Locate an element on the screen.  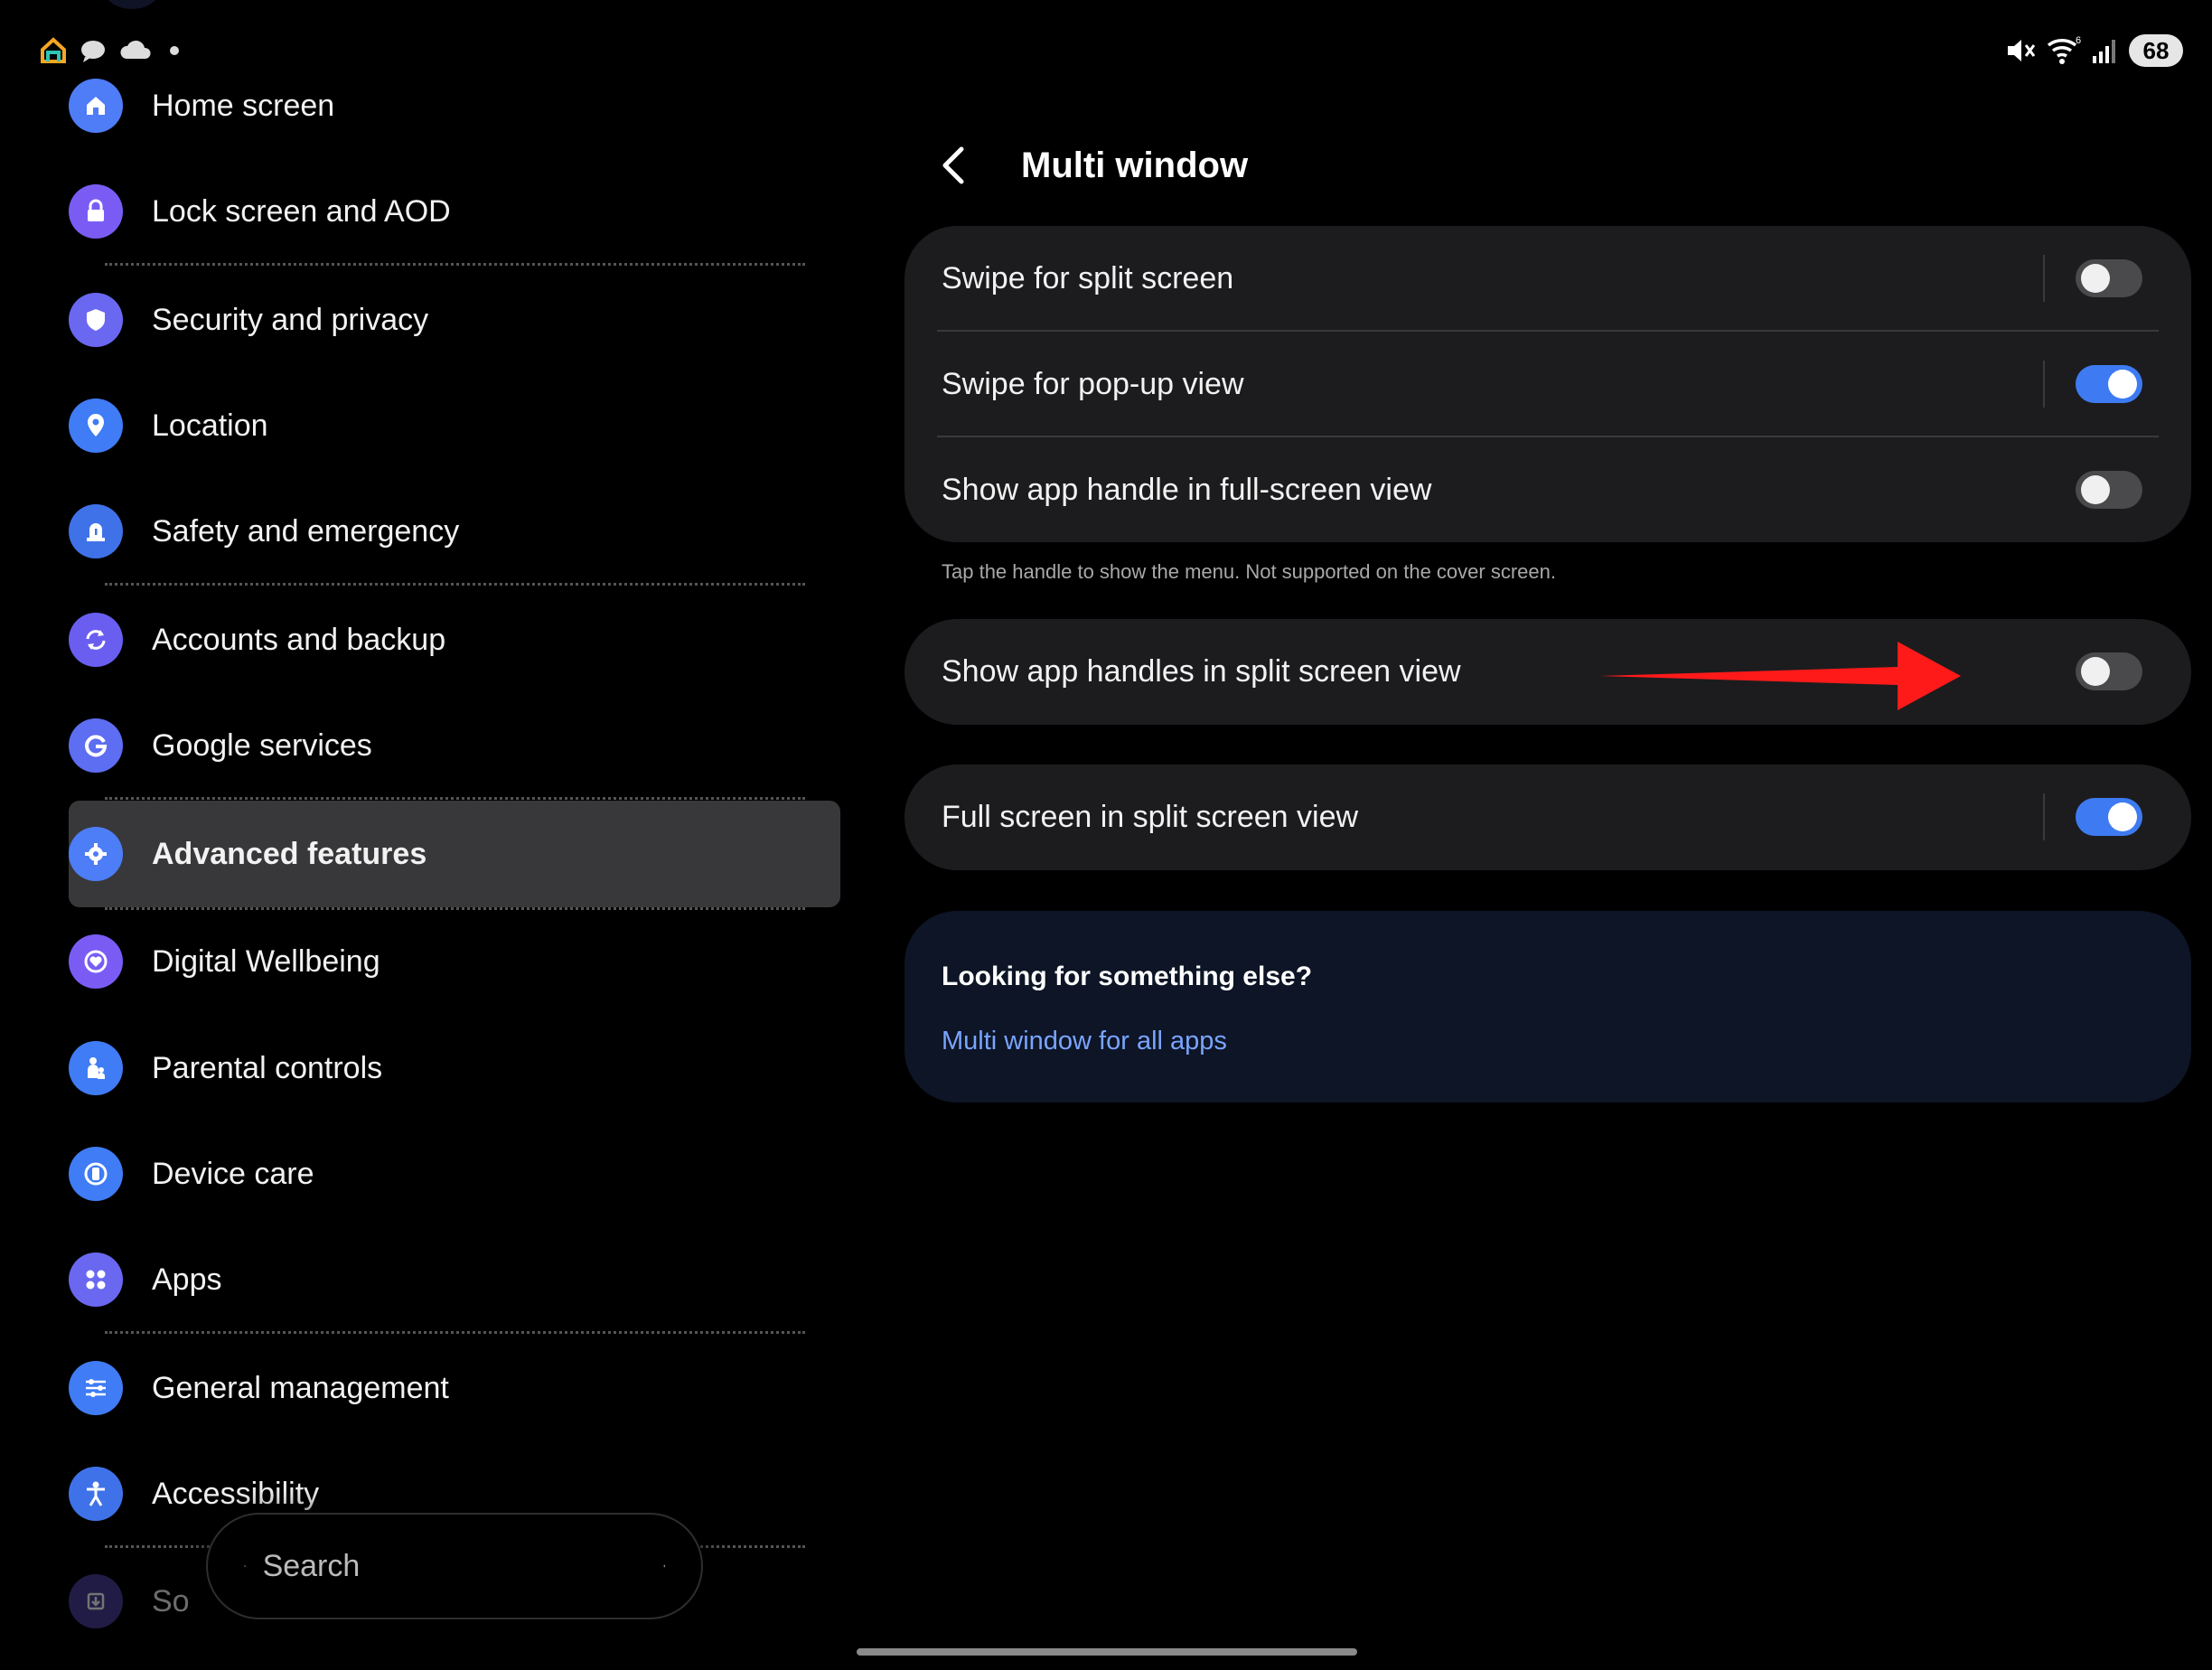
search-icon is located at coordinates (245, 1566).